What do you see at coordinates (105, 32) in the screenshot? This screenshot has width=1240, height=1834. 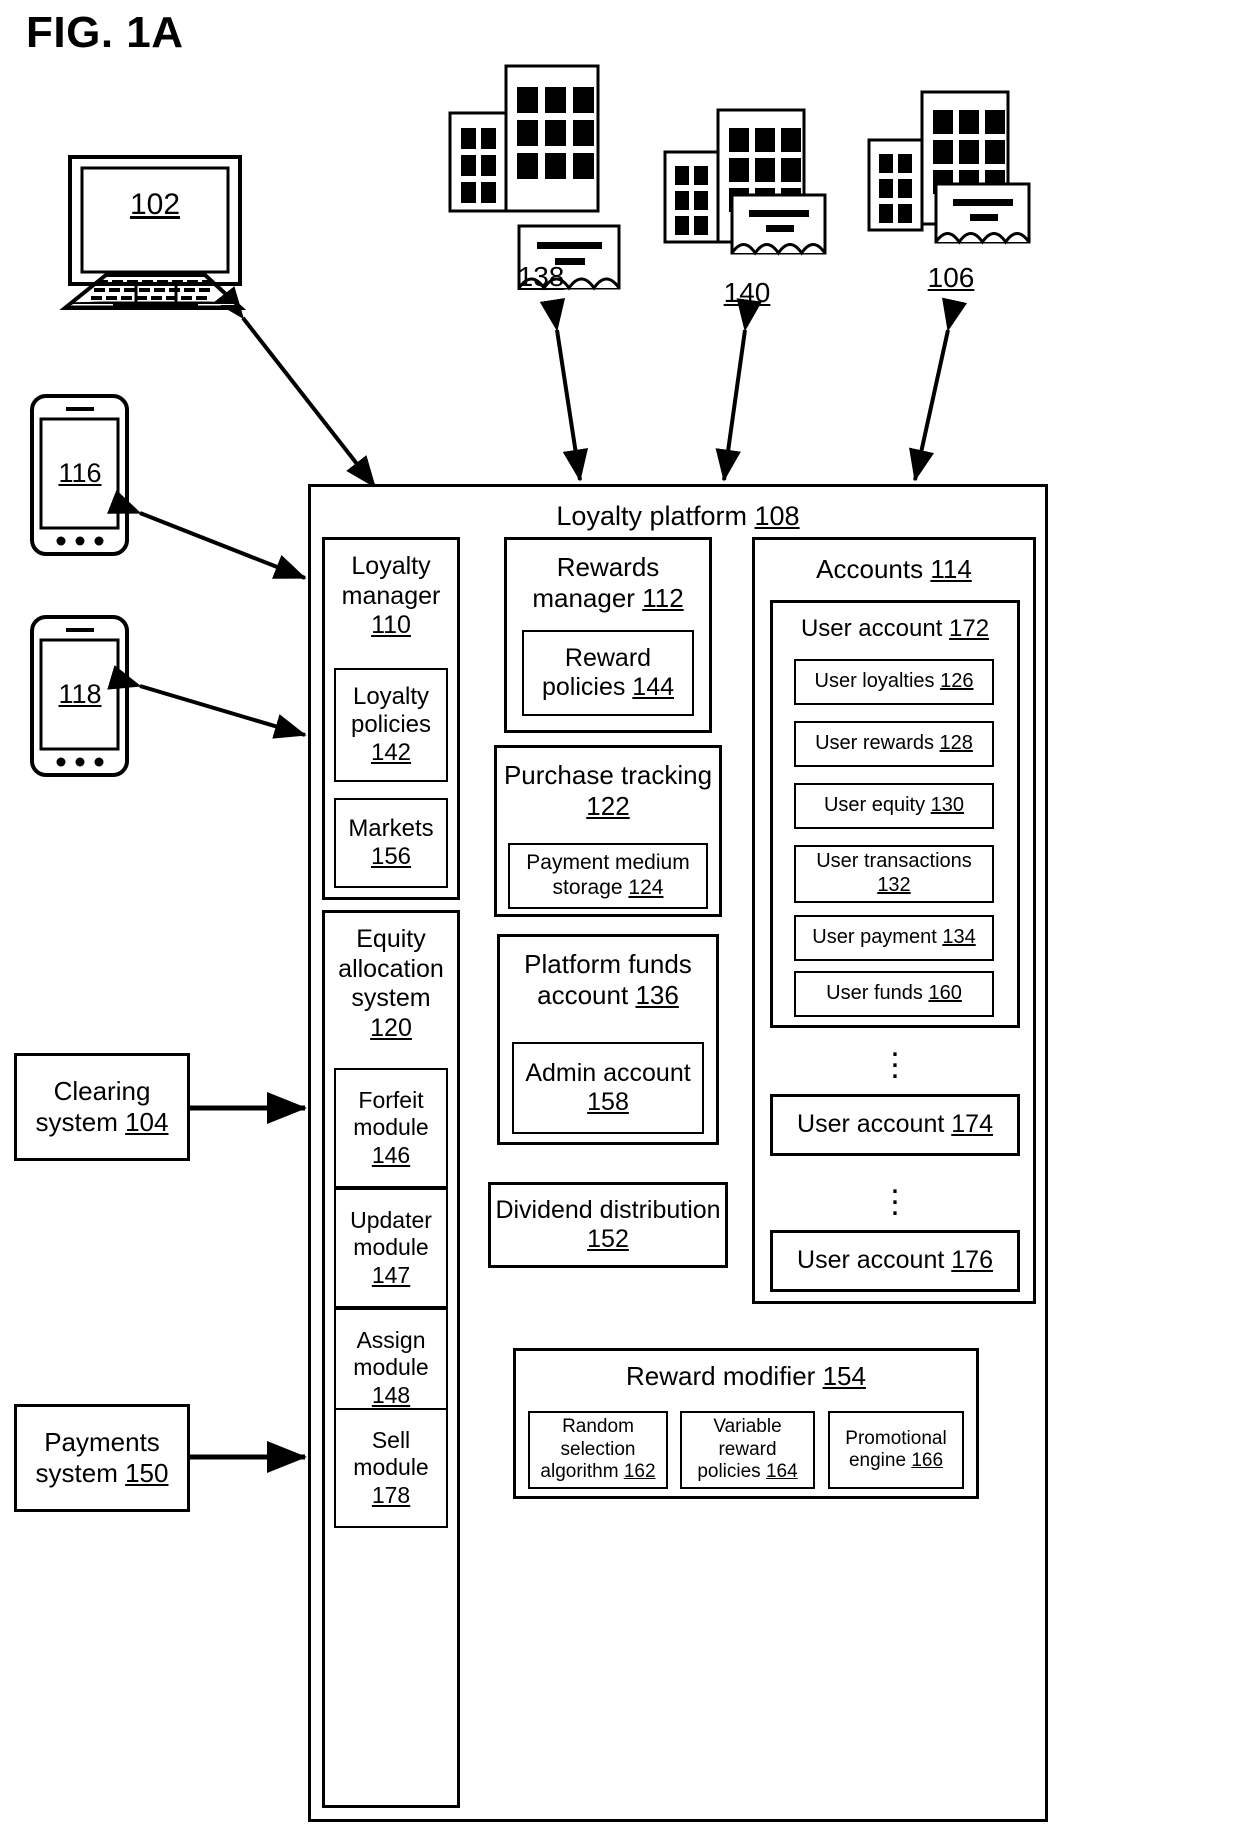 I see `figure-title: FIG. 1A` at bounding box center [105, 32].